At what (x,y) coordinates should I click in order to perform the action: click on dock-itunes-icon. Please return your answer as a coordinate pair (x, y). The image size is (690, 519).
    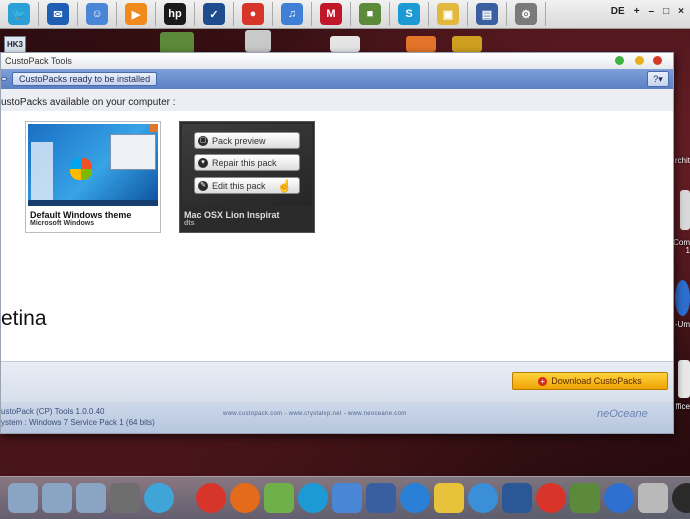
    Looking at the image, I should click on (619, 498).